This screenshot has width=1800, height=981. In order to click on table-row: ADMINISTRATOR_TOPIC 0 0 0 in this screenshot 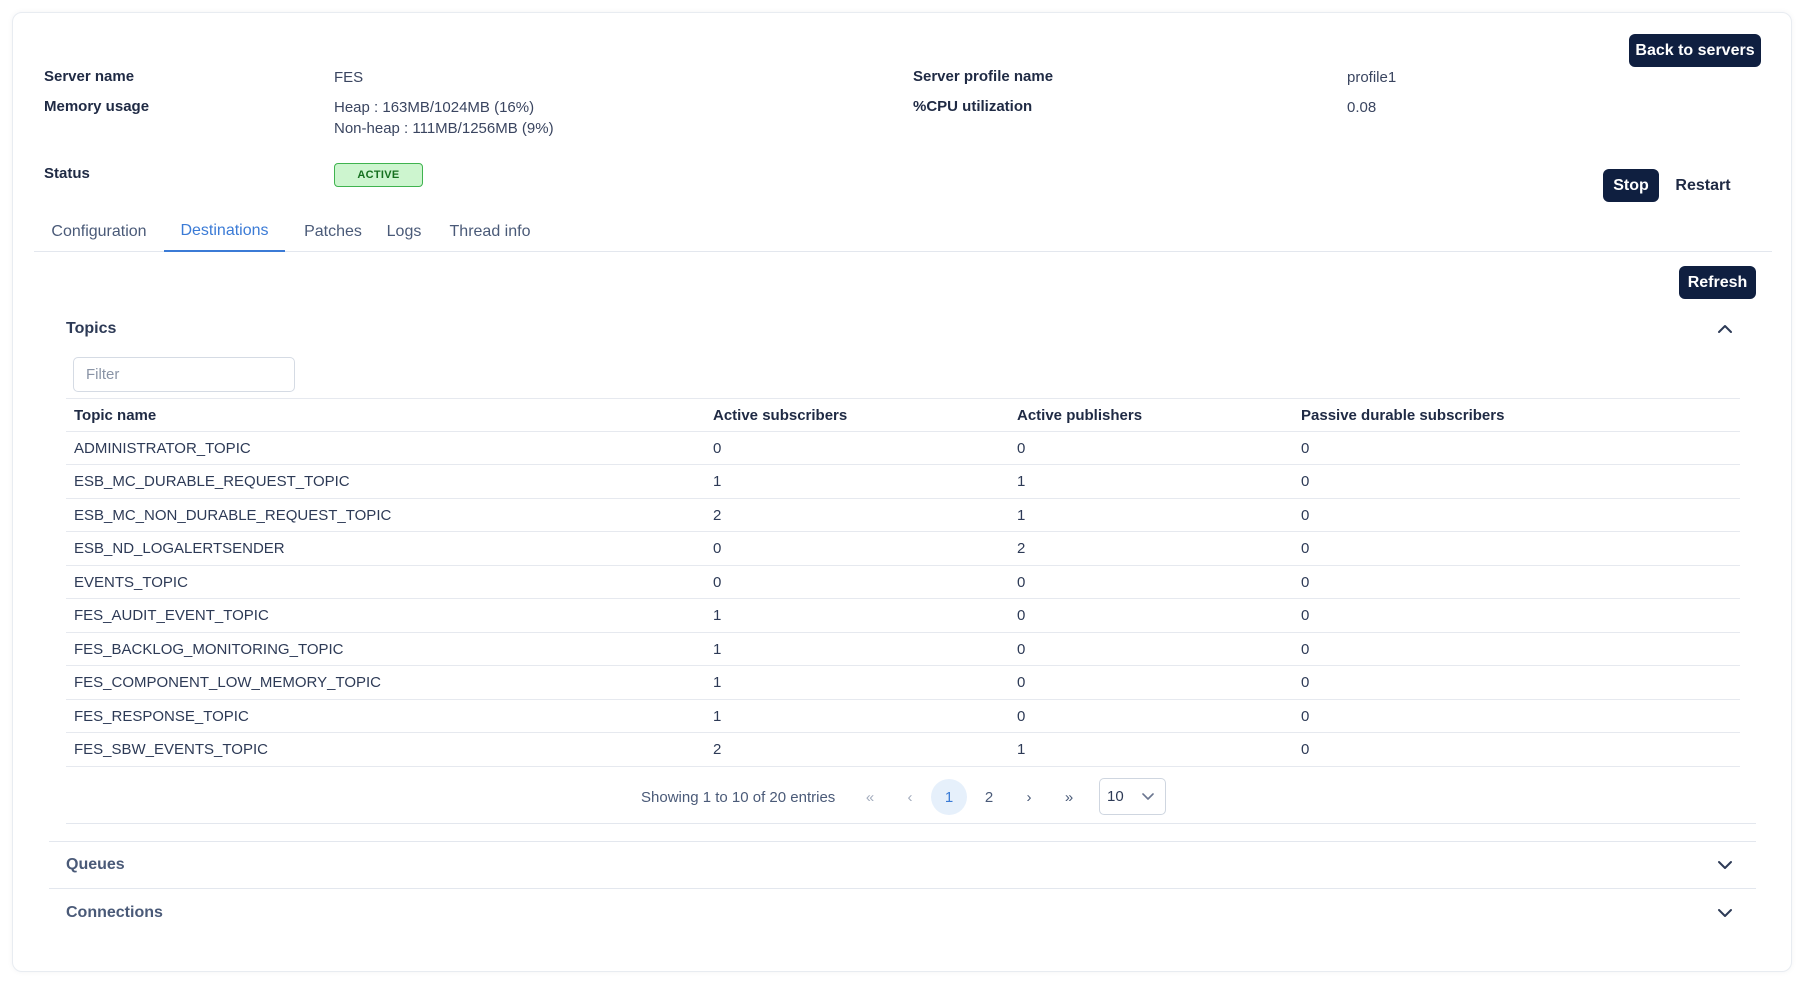, I will do `click(903, 448)`.